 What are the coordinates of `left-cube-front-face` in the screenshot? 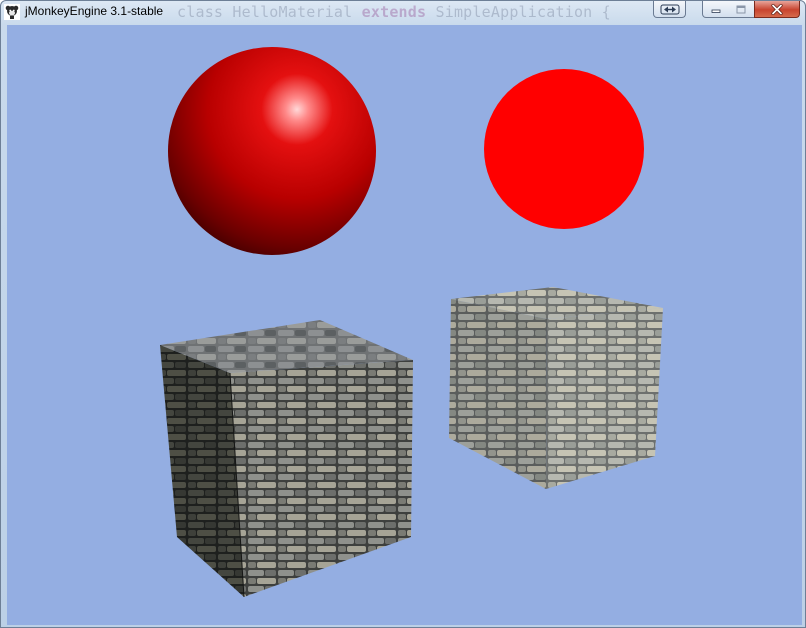 It's located at (321, 478).